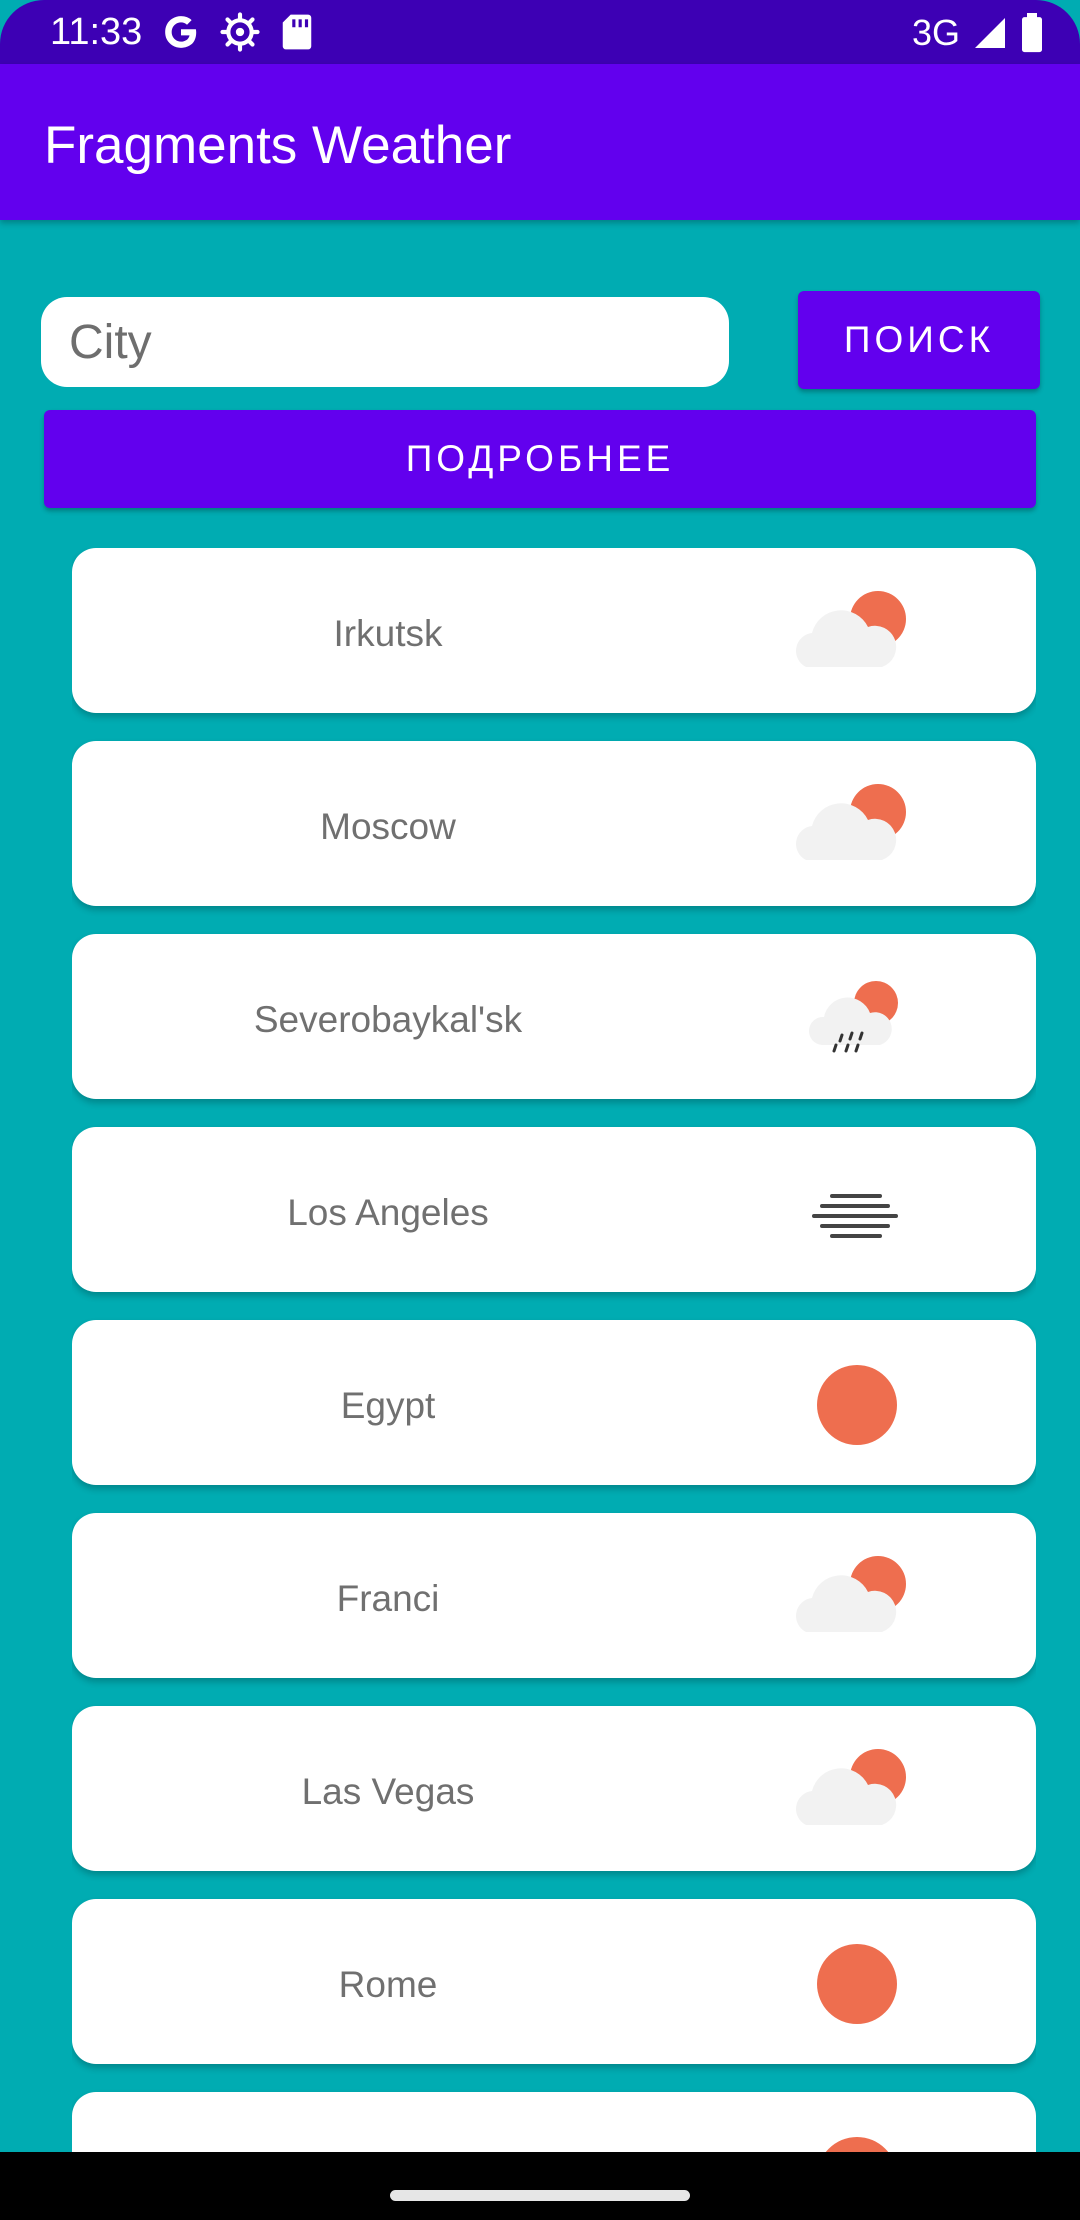 Image resolution: width=1080 pixels, height=2220 pixels. What do you see at coordinates (388, 1212) in the screenshot?
I see `city-name: Los Angeles` at bounding box center [388, 1212].